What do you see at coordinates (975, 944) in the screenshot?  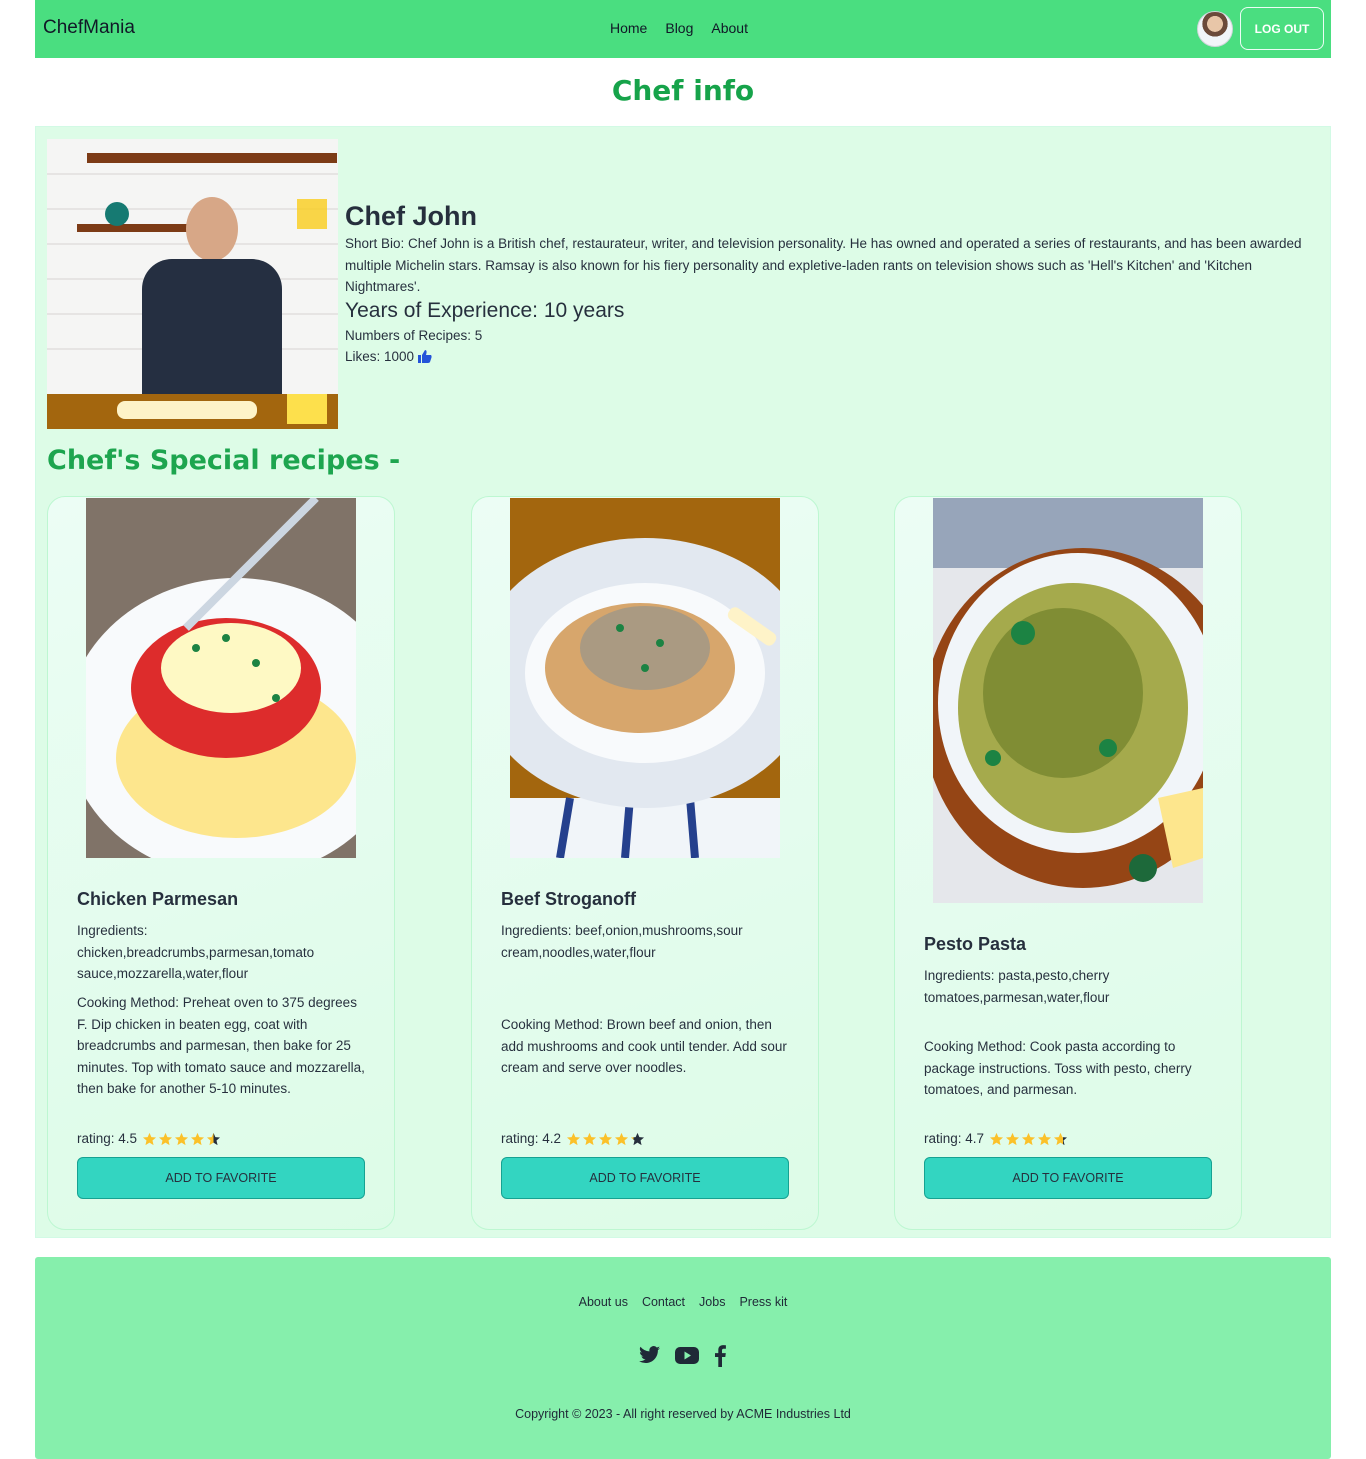 I see `recipe-title: Pesto Pasta` at bounding box center [975, 944].